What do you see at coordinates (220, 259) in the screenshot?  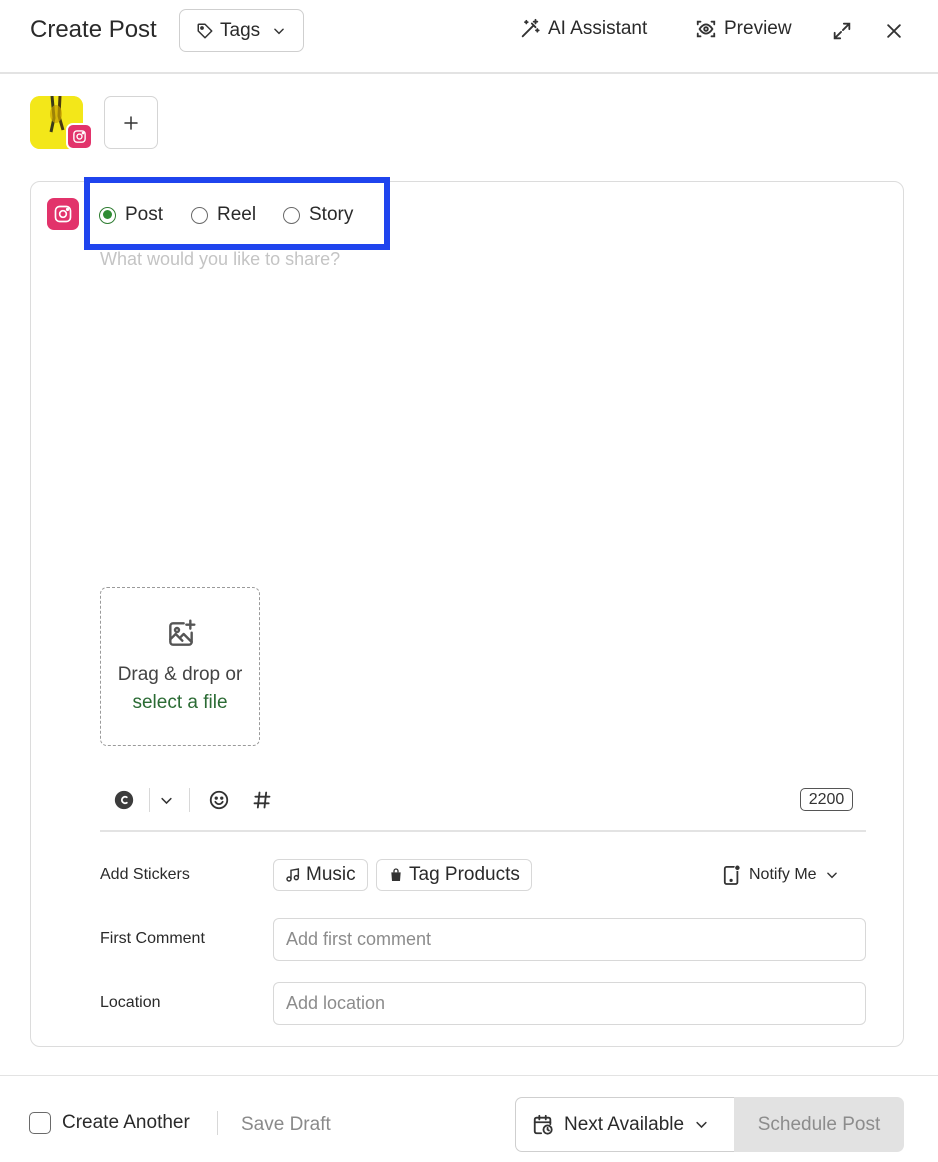 I see `caption-input: What would you like to share?` at bounding box center [220, 259].